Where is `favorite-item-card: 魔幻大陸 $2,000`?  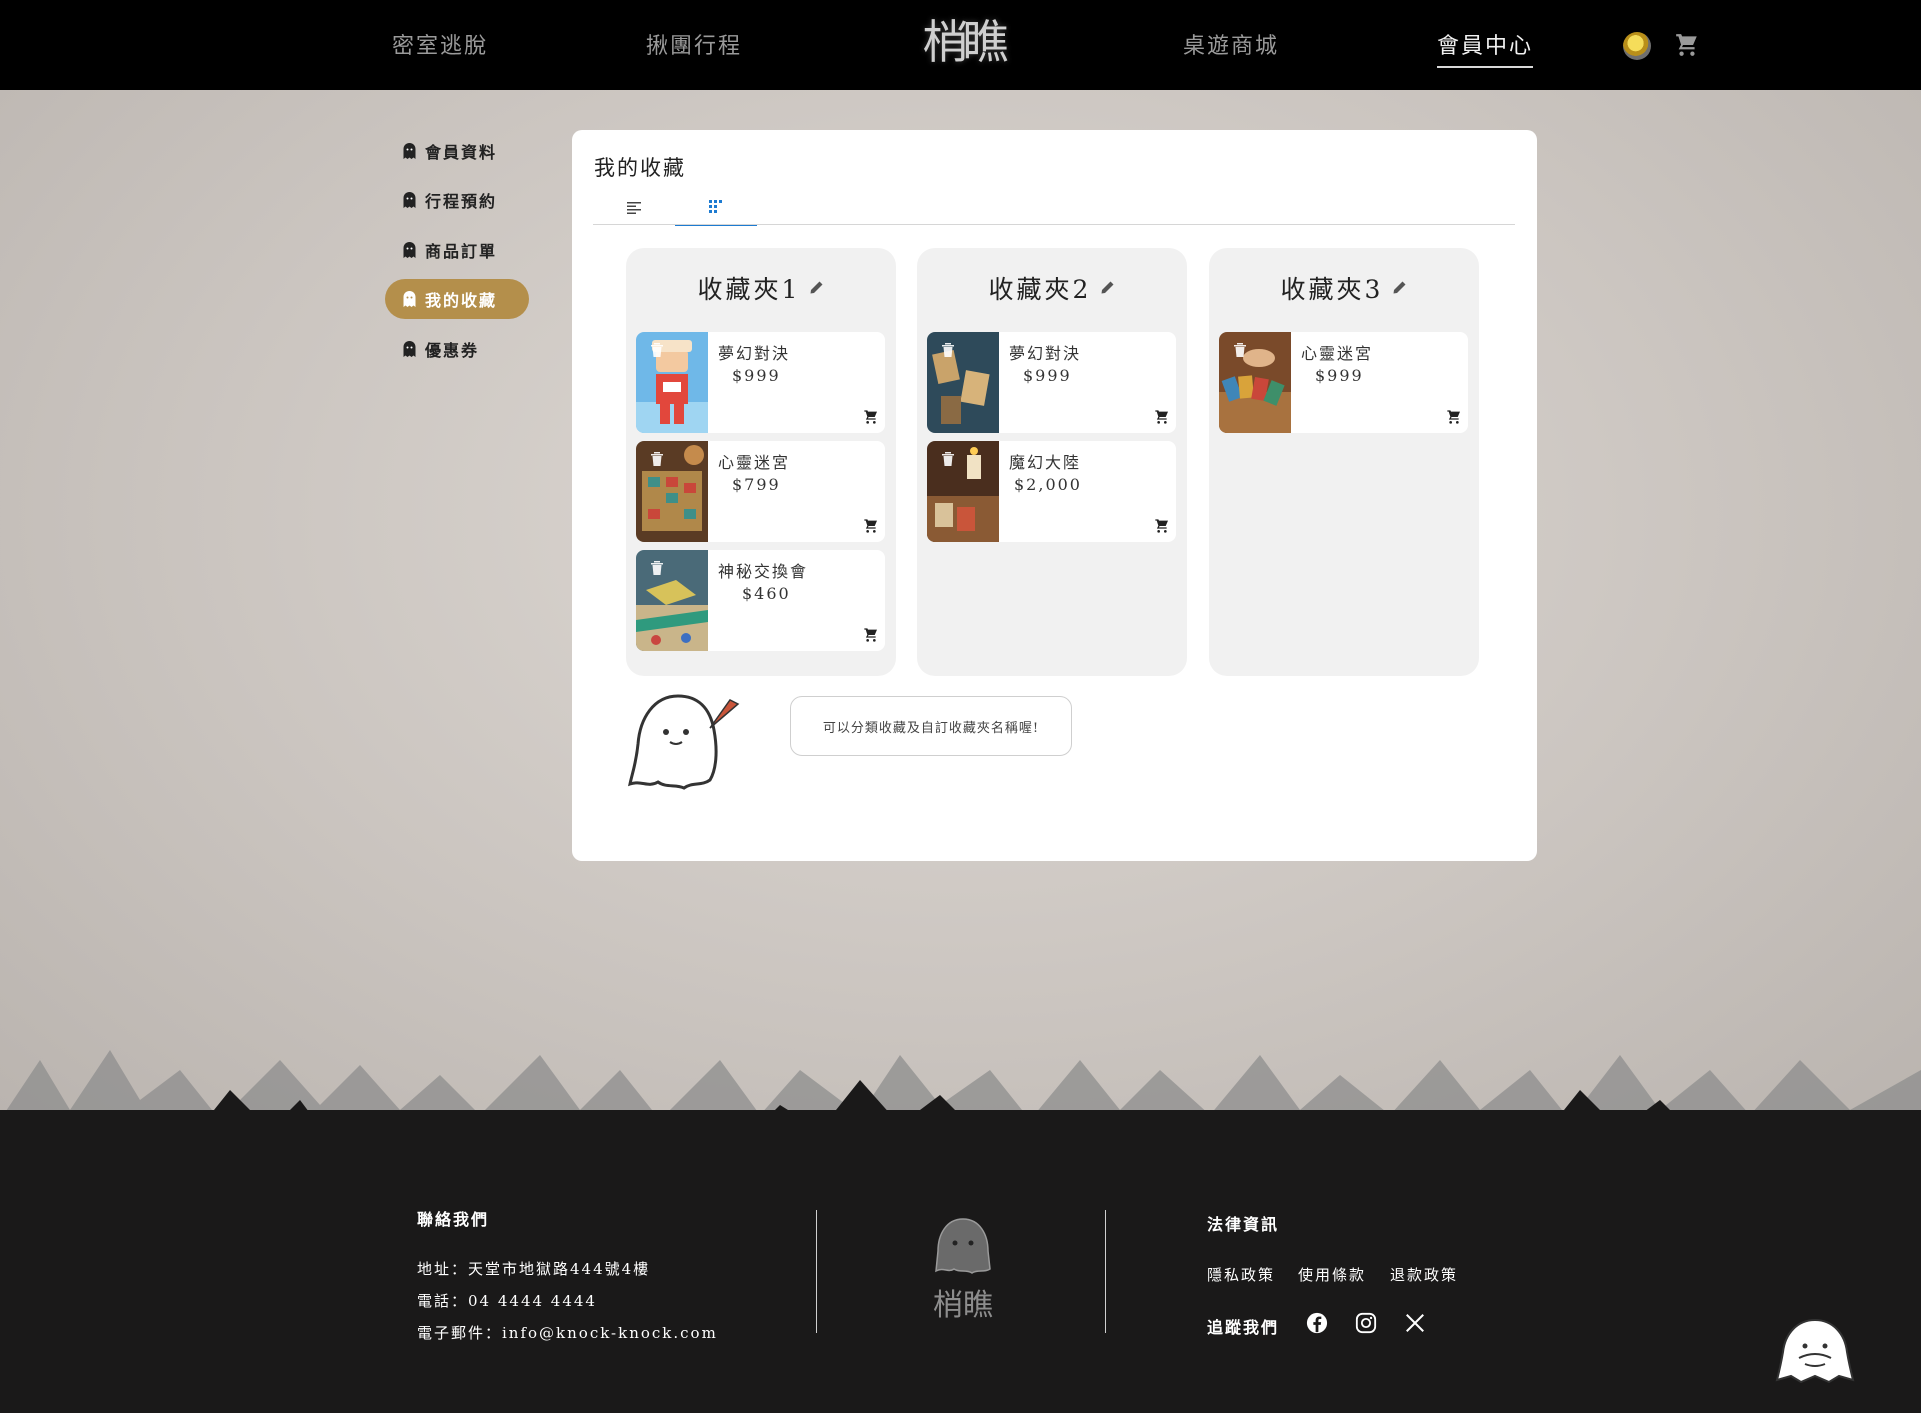 favorite-item-card: 魔幻大陸 $2,000 is located at coordinates (1051, 491).